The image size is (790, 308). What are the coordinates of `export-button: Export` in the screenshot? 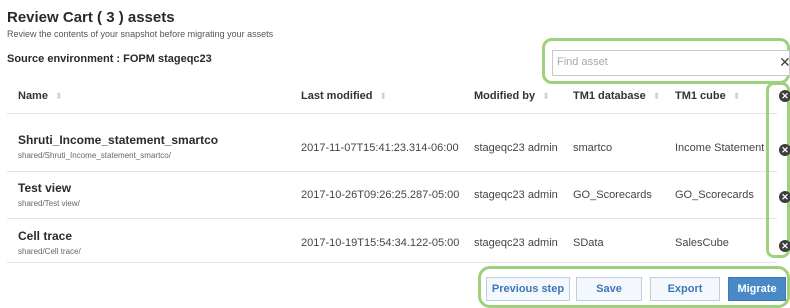 It's located at (685, 289).